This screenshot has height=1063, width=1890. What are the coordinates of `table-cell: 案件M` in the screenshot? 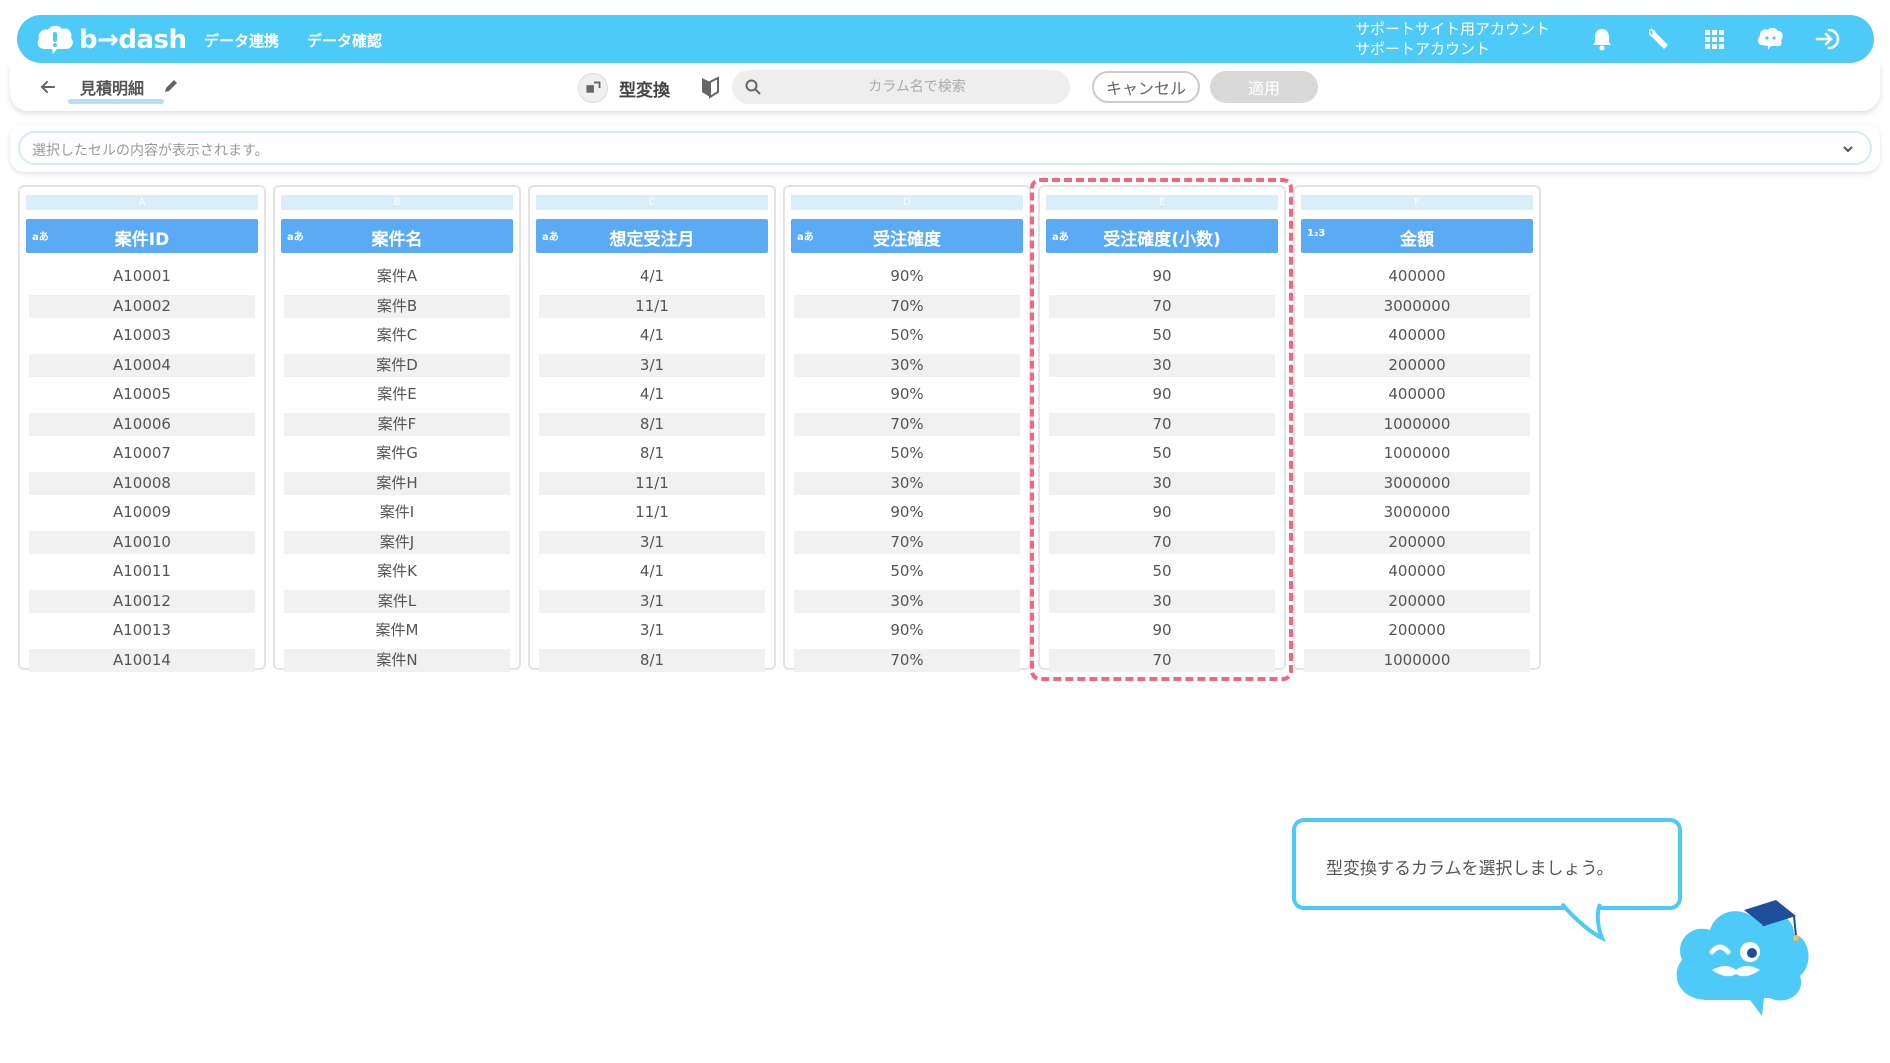 It's located at (397, 630).